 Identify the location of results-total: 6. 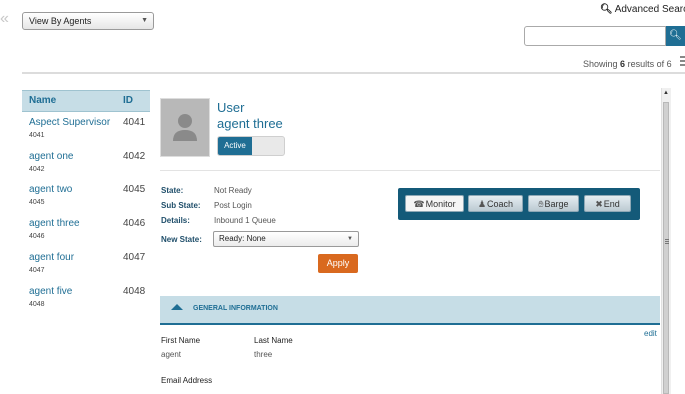
(669, 64).